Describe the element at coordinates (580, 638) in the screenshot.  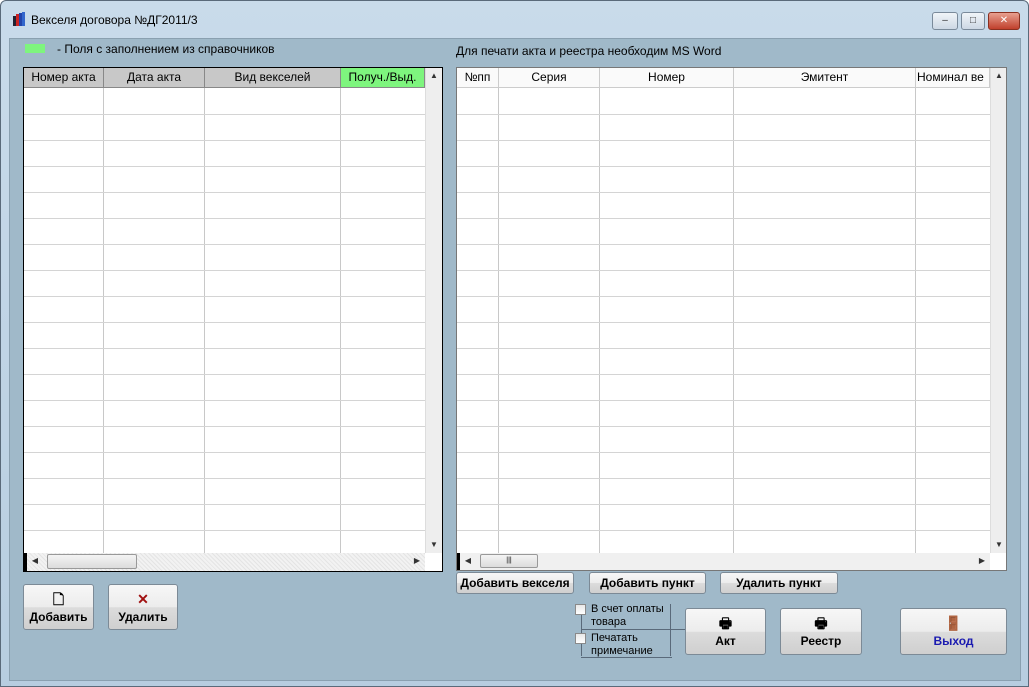
I see `print-note-checkbox` at that location.